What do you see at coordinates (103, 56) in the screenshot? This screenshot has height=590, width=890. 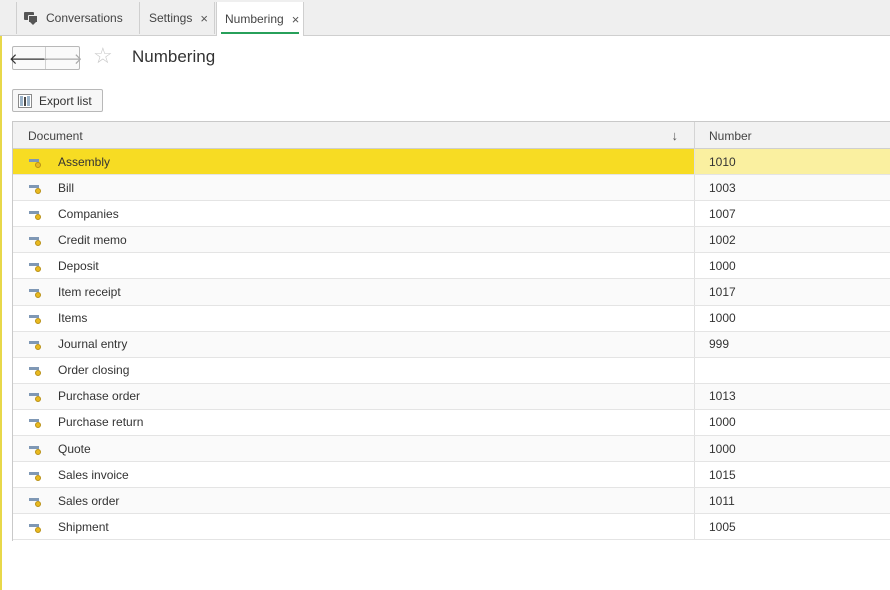 I see `favorite-star-icon: ☆` at bounding box center [103, 56].